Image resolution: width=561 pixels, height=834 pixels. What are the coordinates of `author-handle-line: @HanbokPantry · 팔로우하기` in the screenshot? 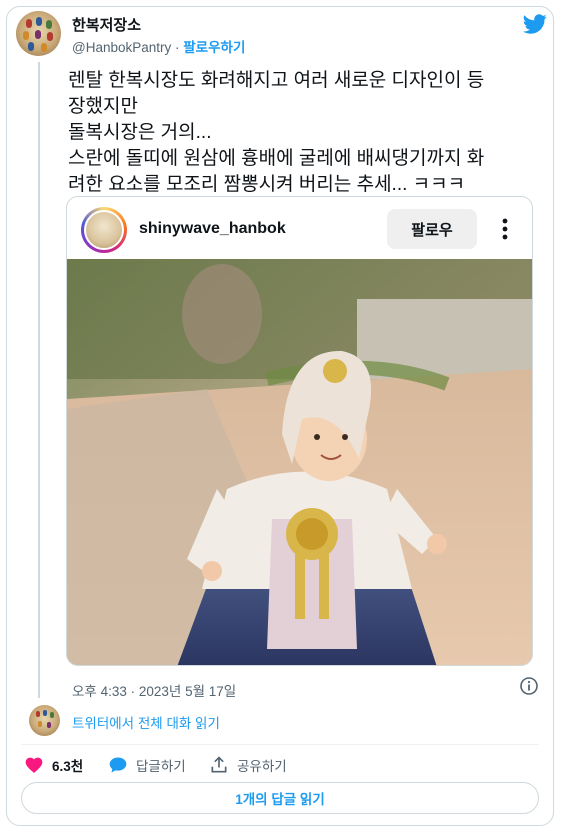 It's located at (158, 46).